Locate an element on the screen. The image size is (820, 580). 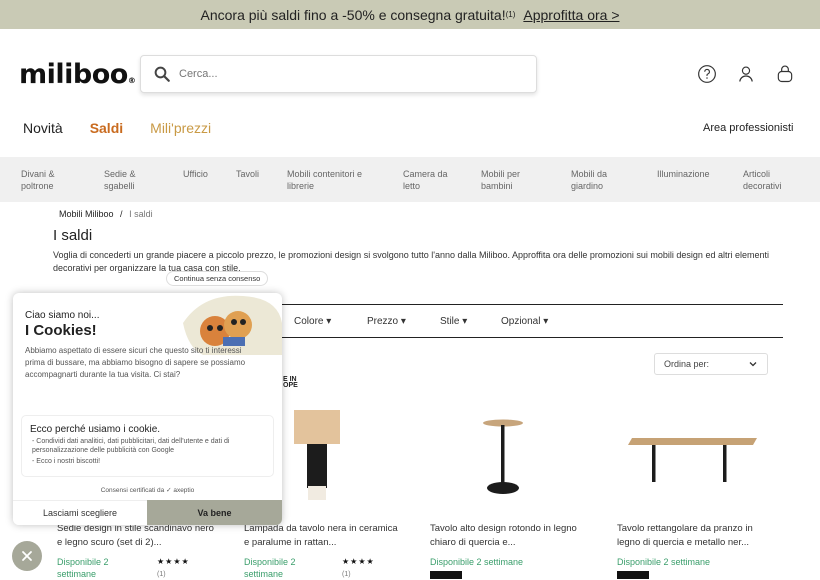
product-image-dining-table is located at coordinates (697, 455).